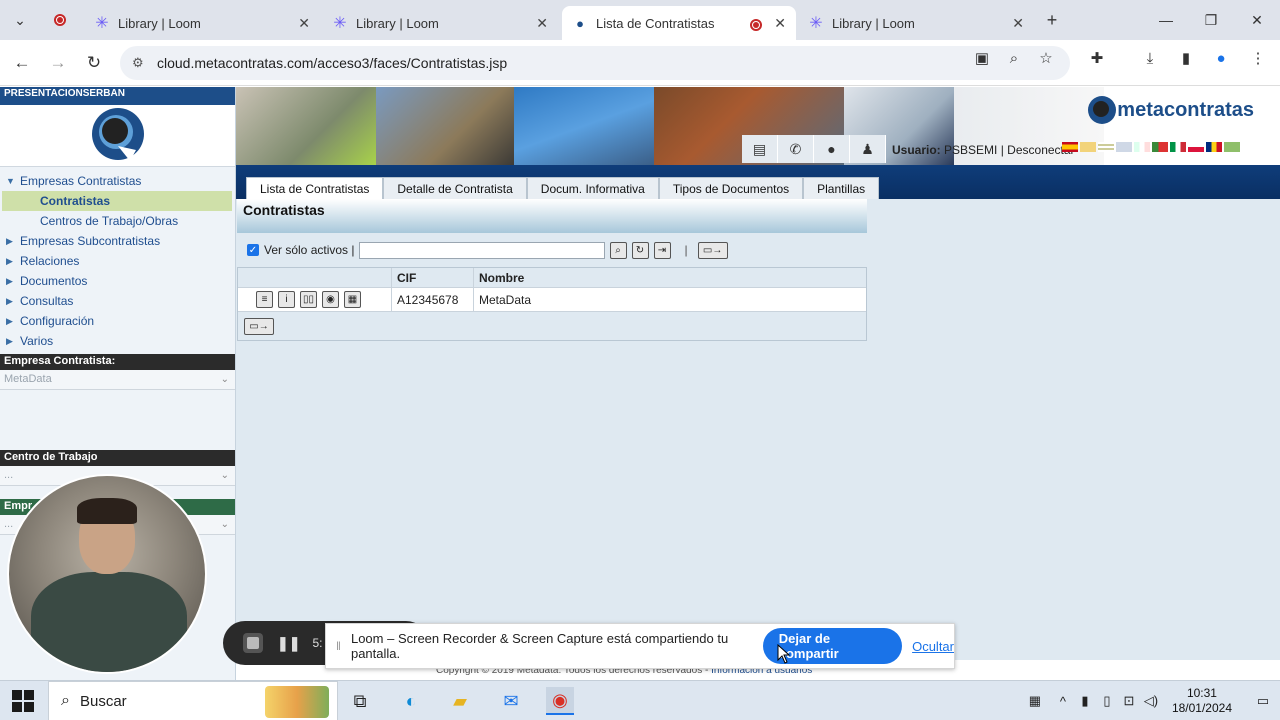 The width and height of the screenshot is (1280, 720). What do you see at coordinates (1124, 147) in the screenshot?
I see `flag-gb-icon` at bounding box center [1124, 147].